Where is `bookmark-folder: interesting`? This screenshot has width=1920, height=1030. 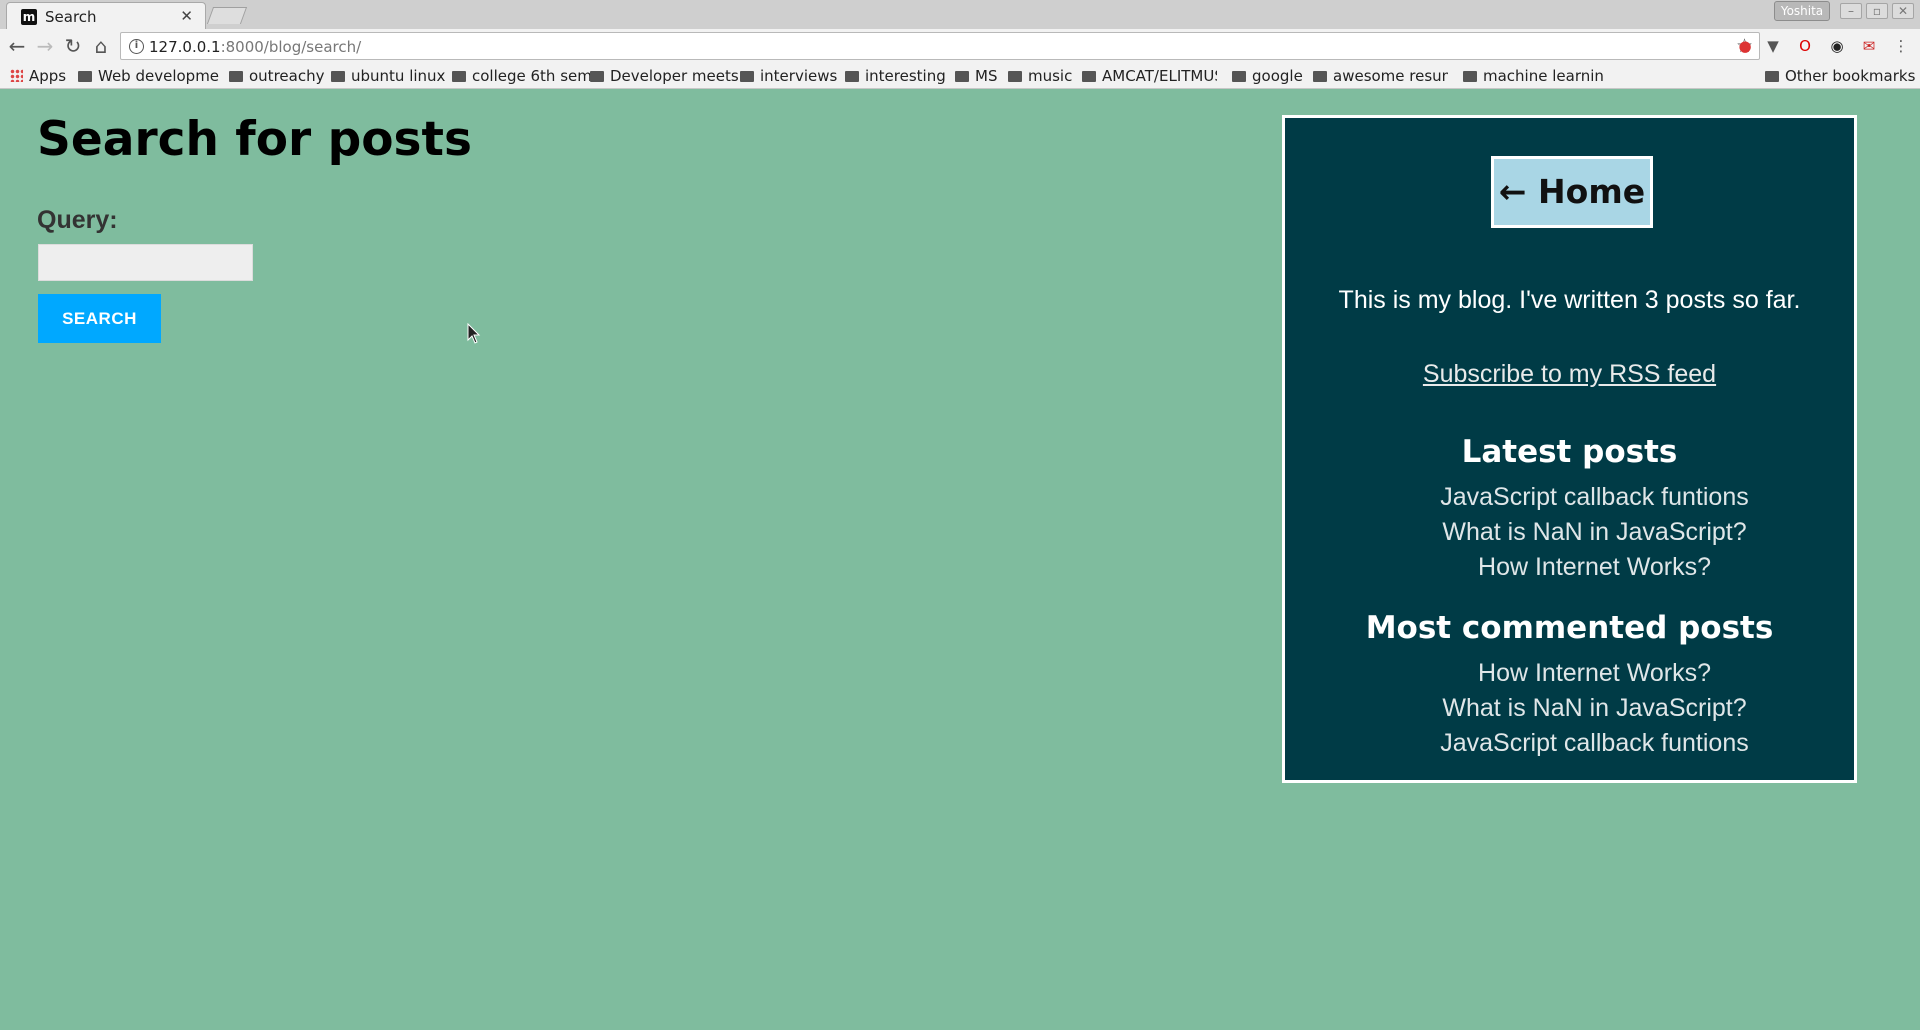 bookmark-folder: interesting is located at coordinates (895, 76).